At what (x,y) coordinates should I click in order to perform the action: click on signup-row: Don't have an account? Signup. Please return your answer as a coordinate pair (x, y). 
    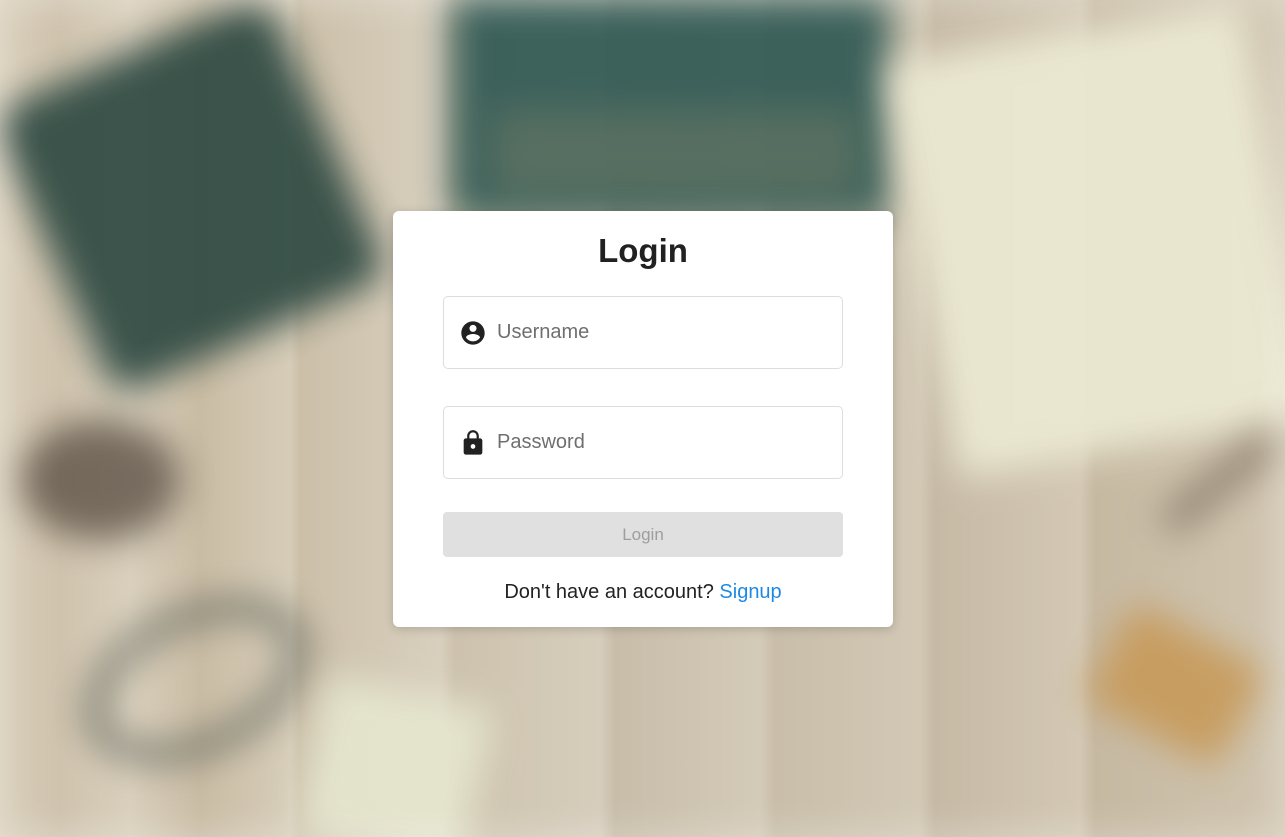
    Looking at the image, I should click on (643, 592).